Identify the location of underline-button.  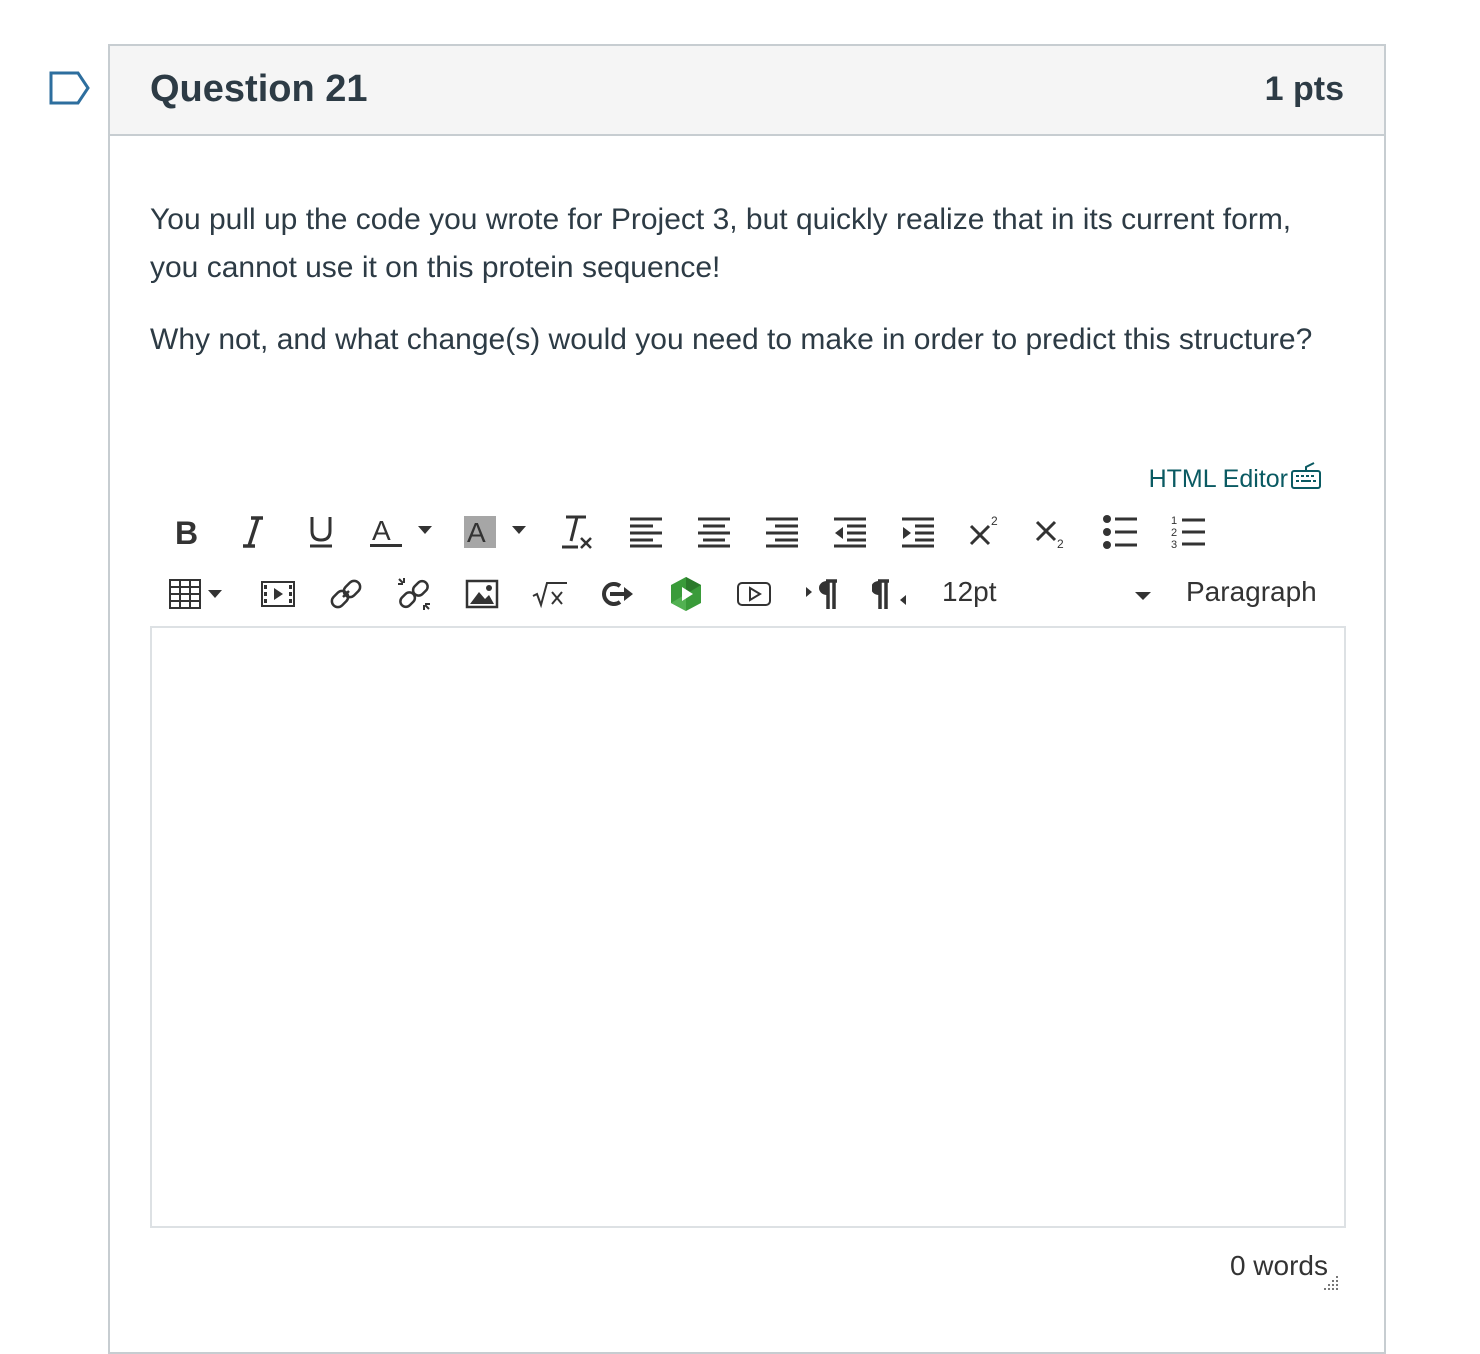
(321, 532).